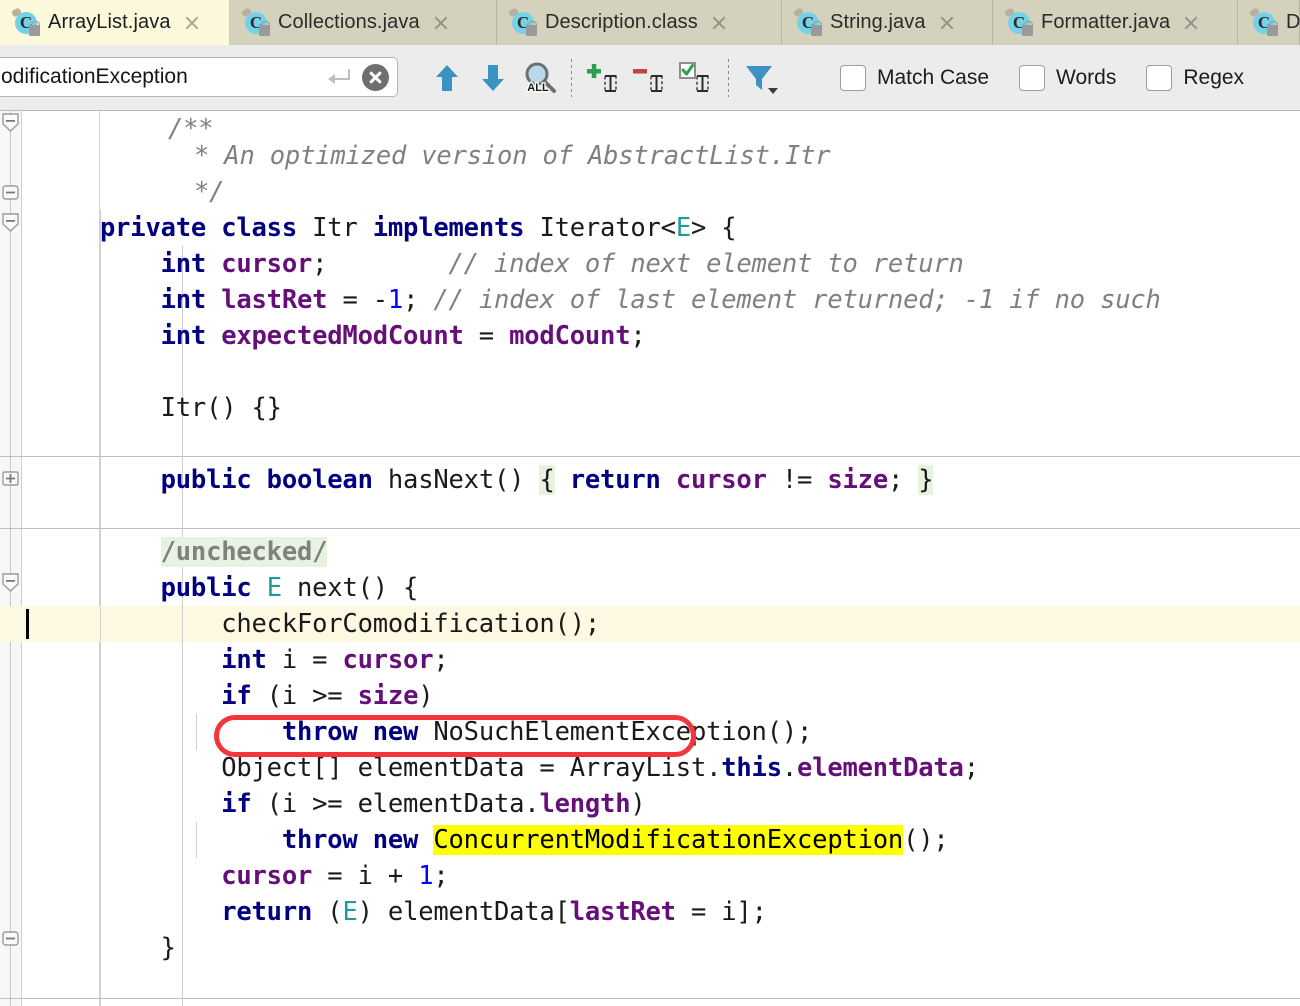 Image resolution: width=1300 pixels, height=1006 pixels. Describe the element at coordinates (539, 78) in the screenshot. I see `find-all-button: ALL` at that location.